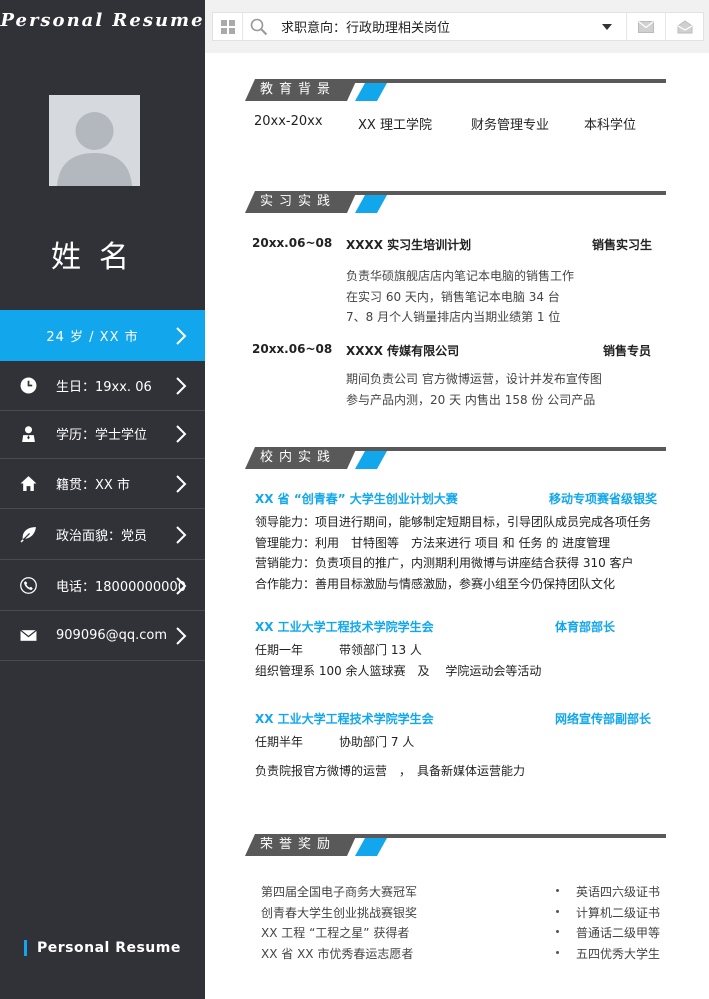 The height and width of the screenshot is (999, 709). I want to click on internship-detail: 期间负责公司 官方微博运营，设计并发布宣传图, so click(474, 379).